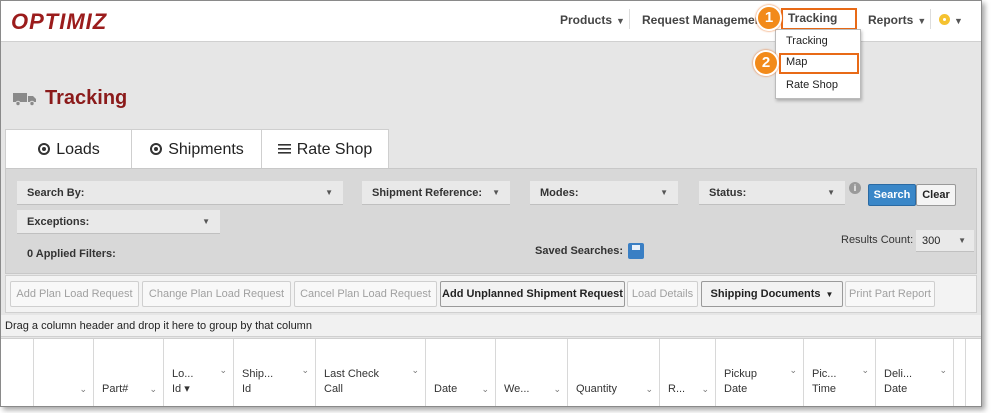  Describe the element at coordinates (772, 294) in the screenshot. I see `shipping-documents-button: Shipping Documents ▼` at that location.